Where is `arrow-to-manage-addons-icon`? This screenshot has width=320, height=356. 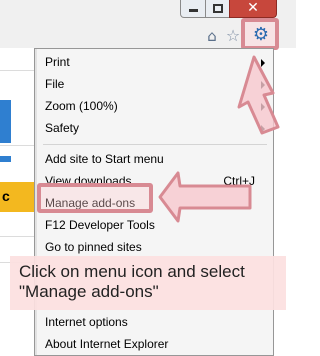
arrow-to-manage-addons-icon is located at coordinates (205, 197).